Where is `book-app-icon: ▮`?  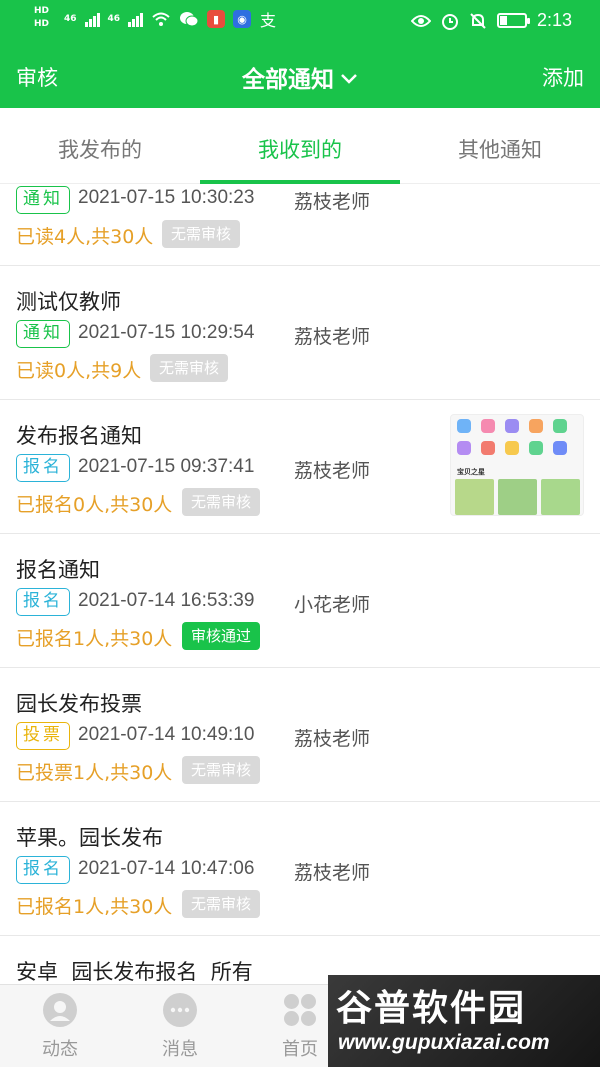 book-app-icon: ▮ is located at coordinates (216, 19).